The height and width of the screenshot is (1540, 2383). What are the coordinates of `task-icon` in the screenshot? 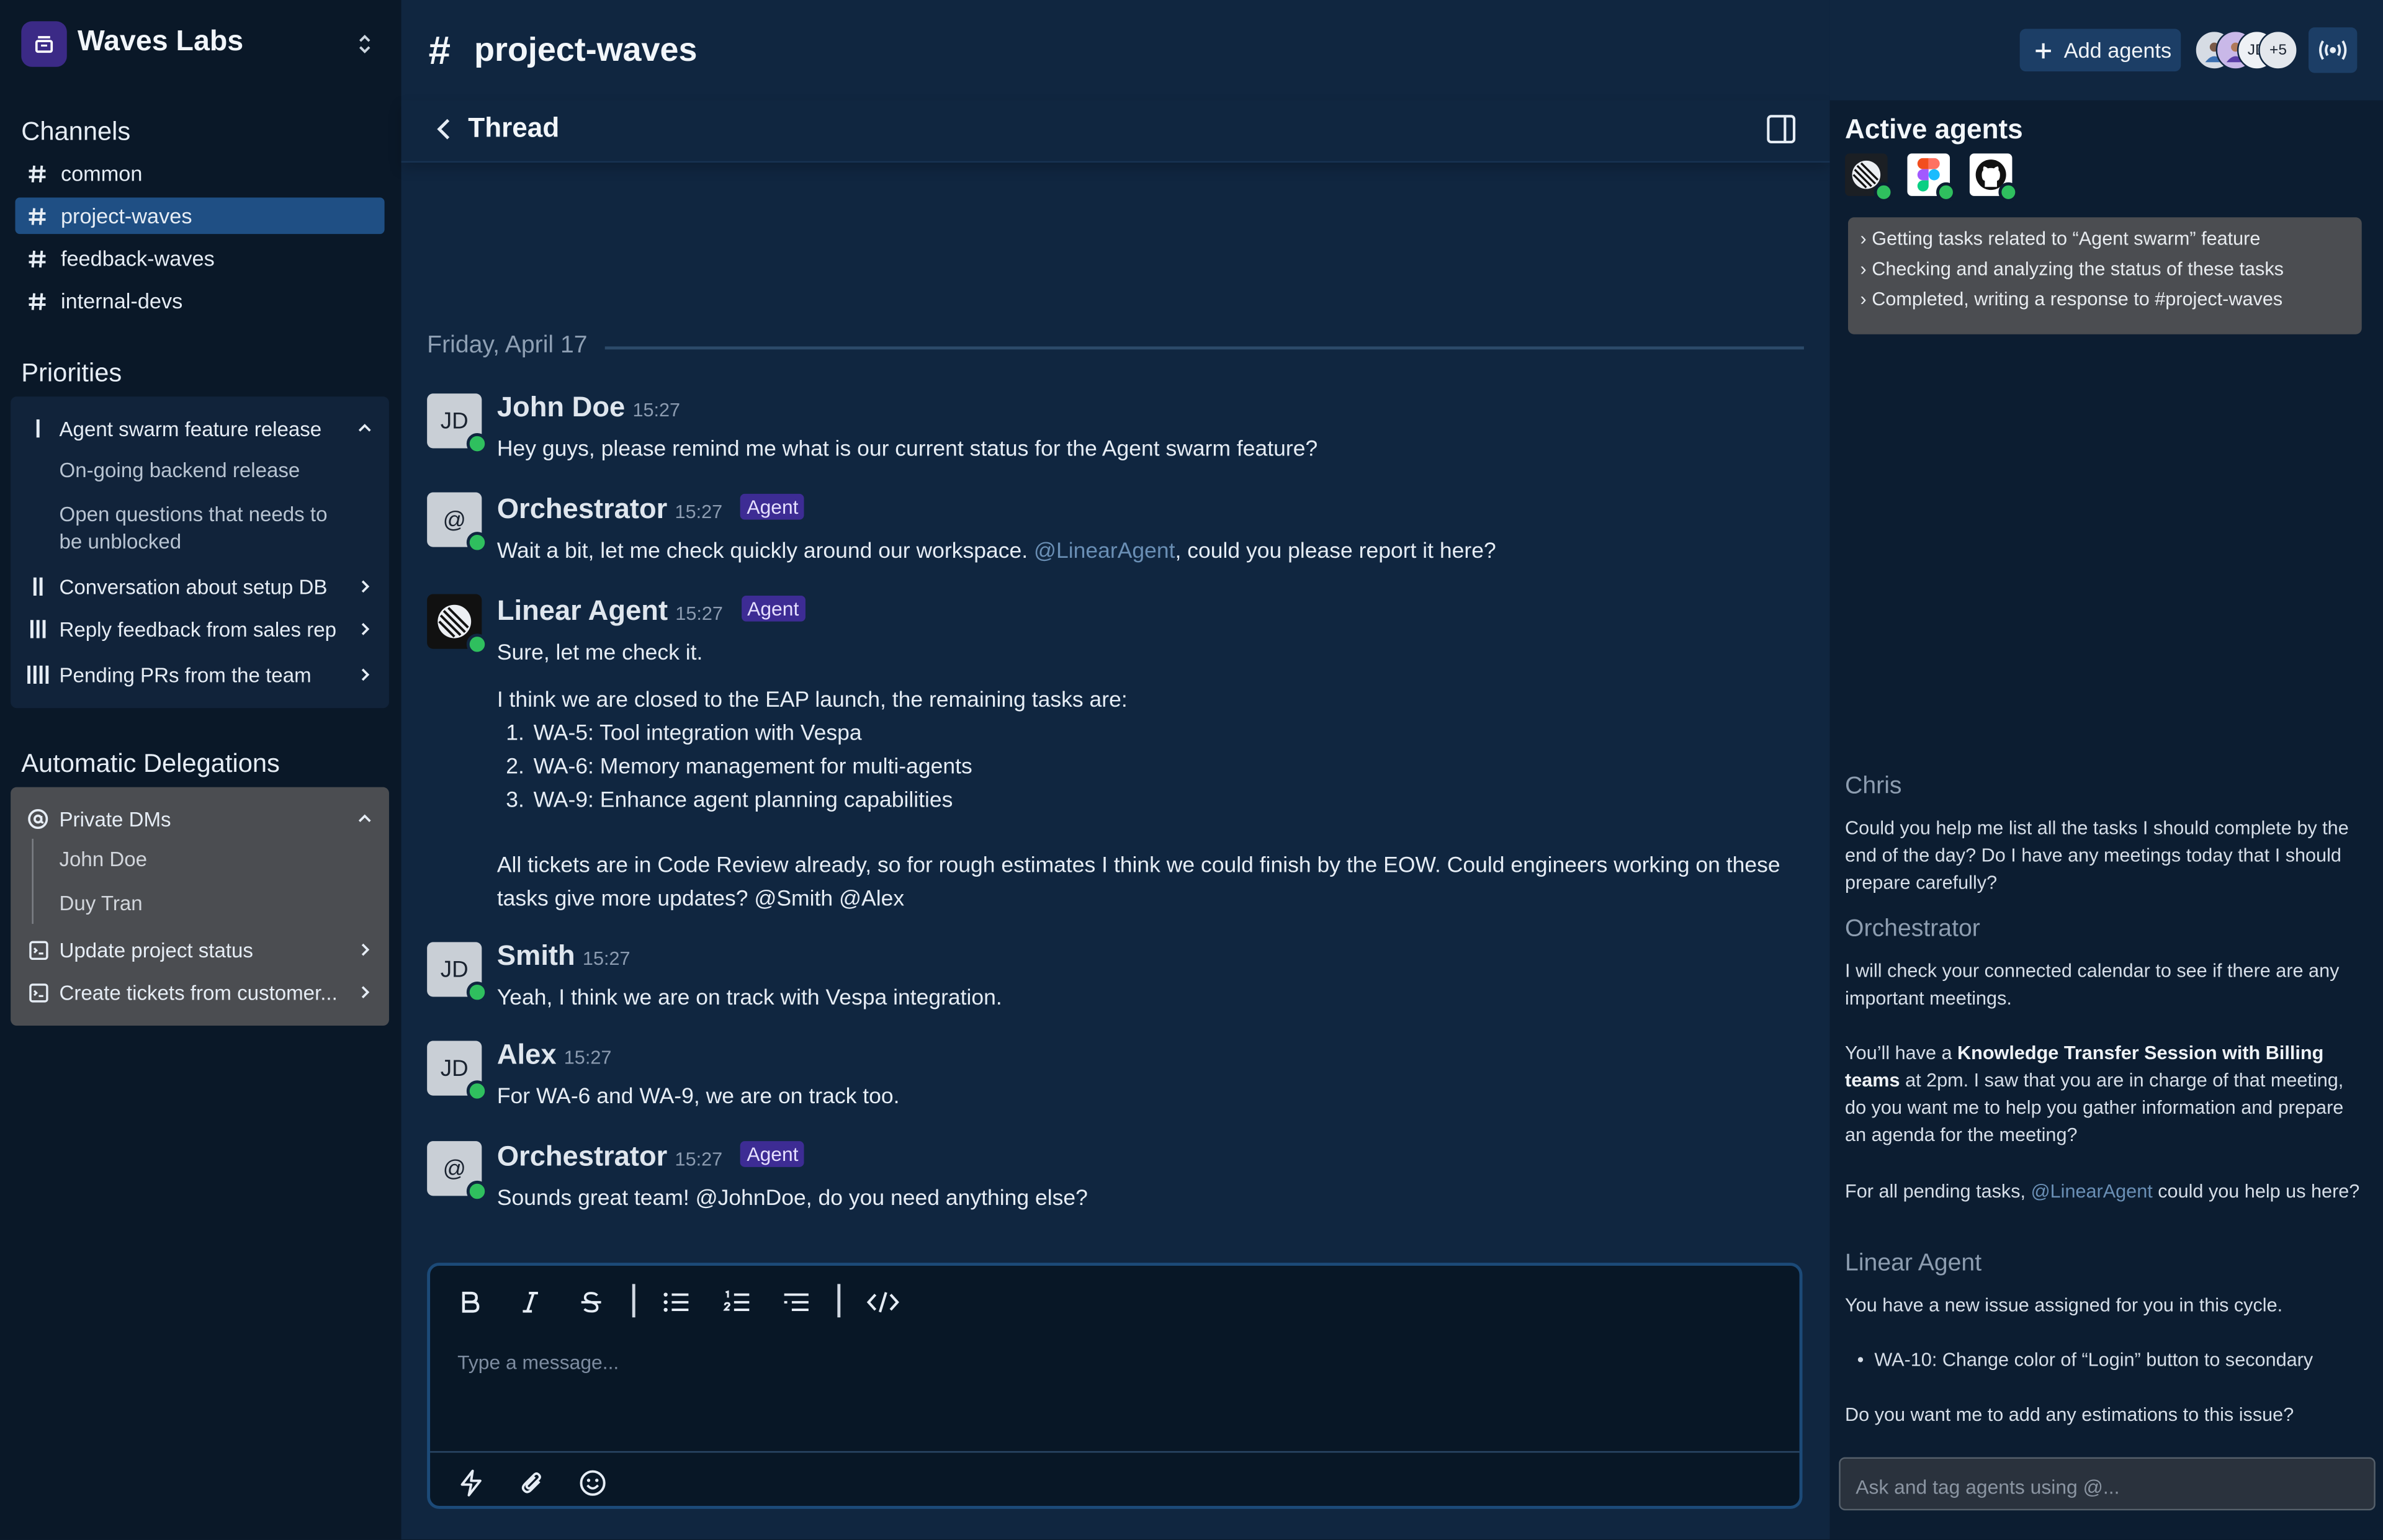 It's located at (37, 992).